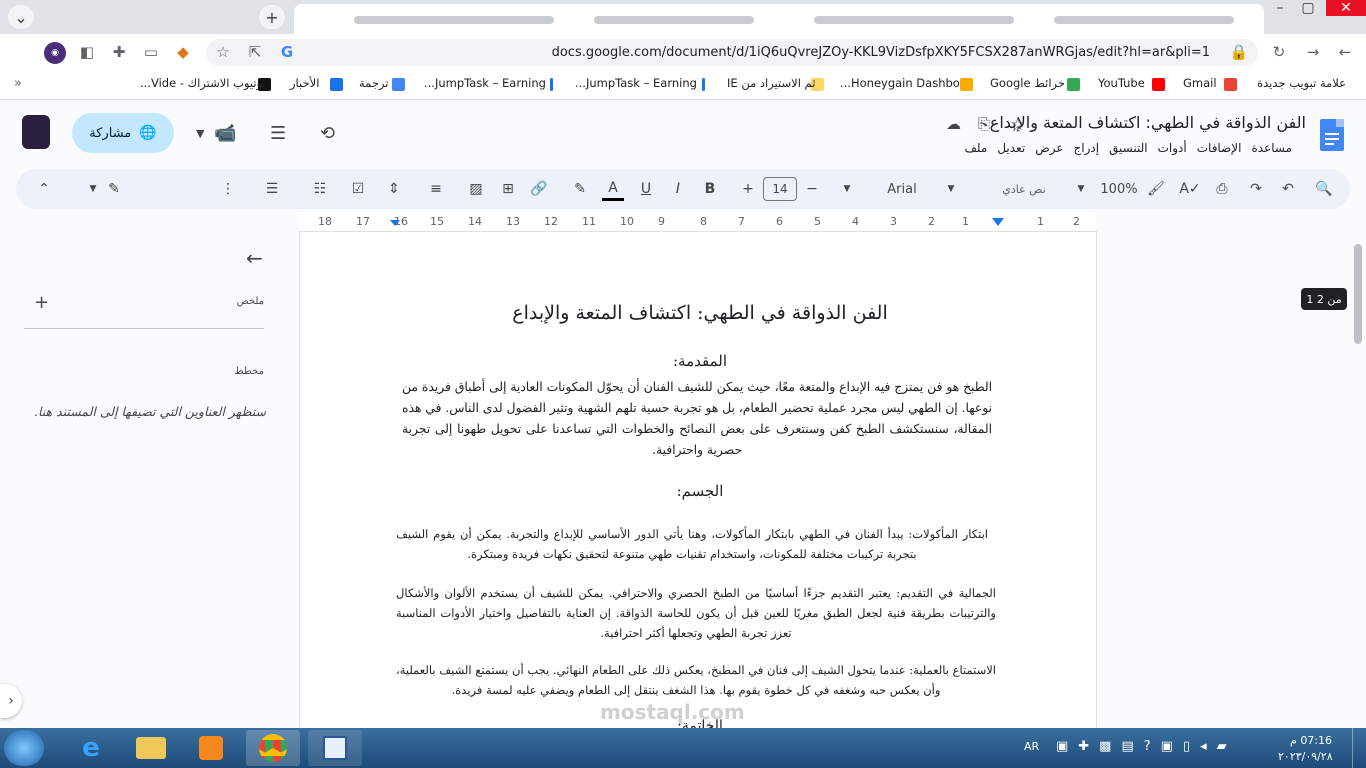  What do you see at coordinates (1119, 189) in the screenshot?
I see `zoom-select: 100%` at bounding box center [1119, 189].